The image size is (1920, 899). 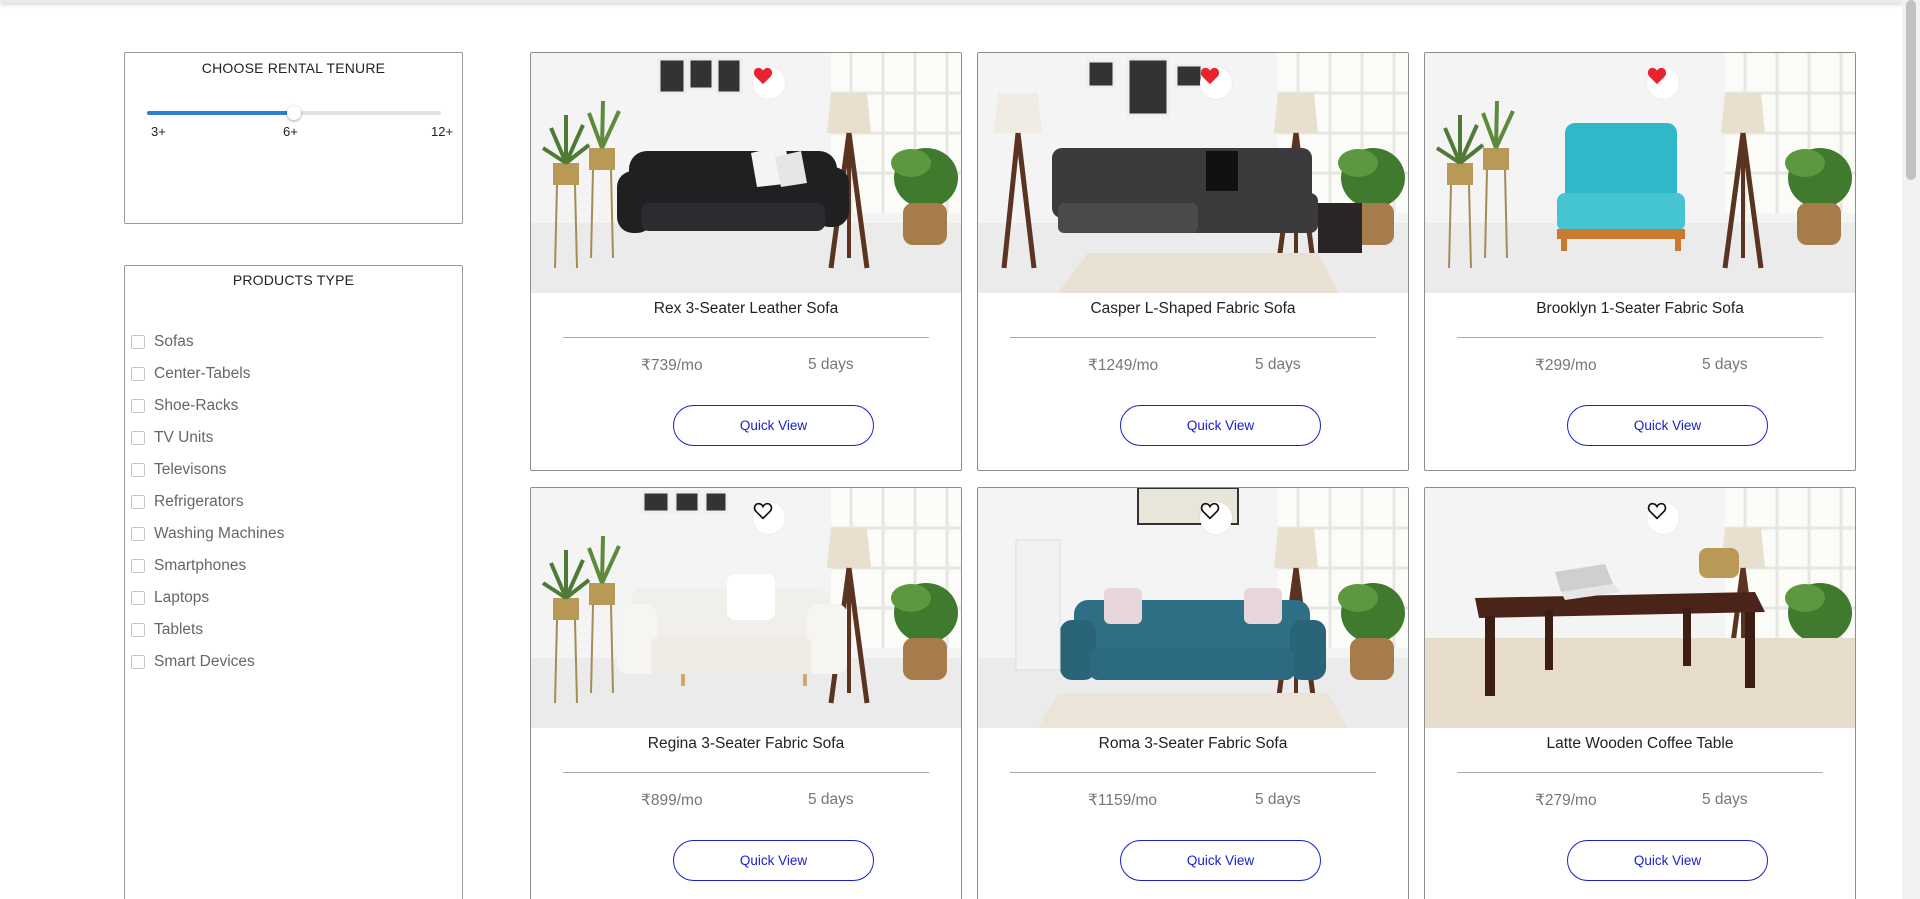 I want to click on product-type-option: Refrigerators, so click(x=207, y=502).